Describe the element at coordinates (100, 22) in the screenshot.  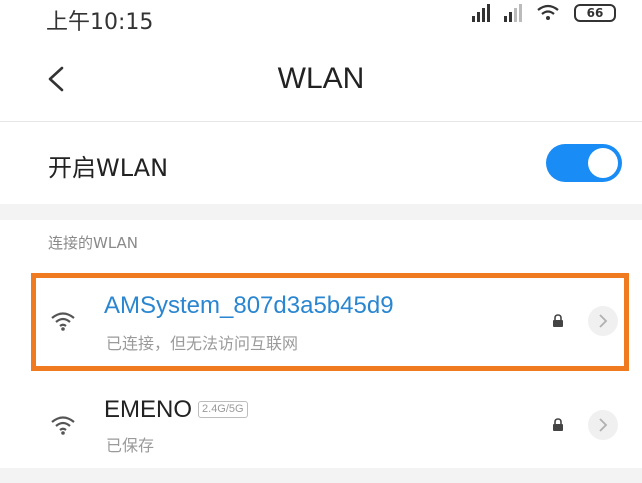
I see `status-time: 上午10:15` at that location.